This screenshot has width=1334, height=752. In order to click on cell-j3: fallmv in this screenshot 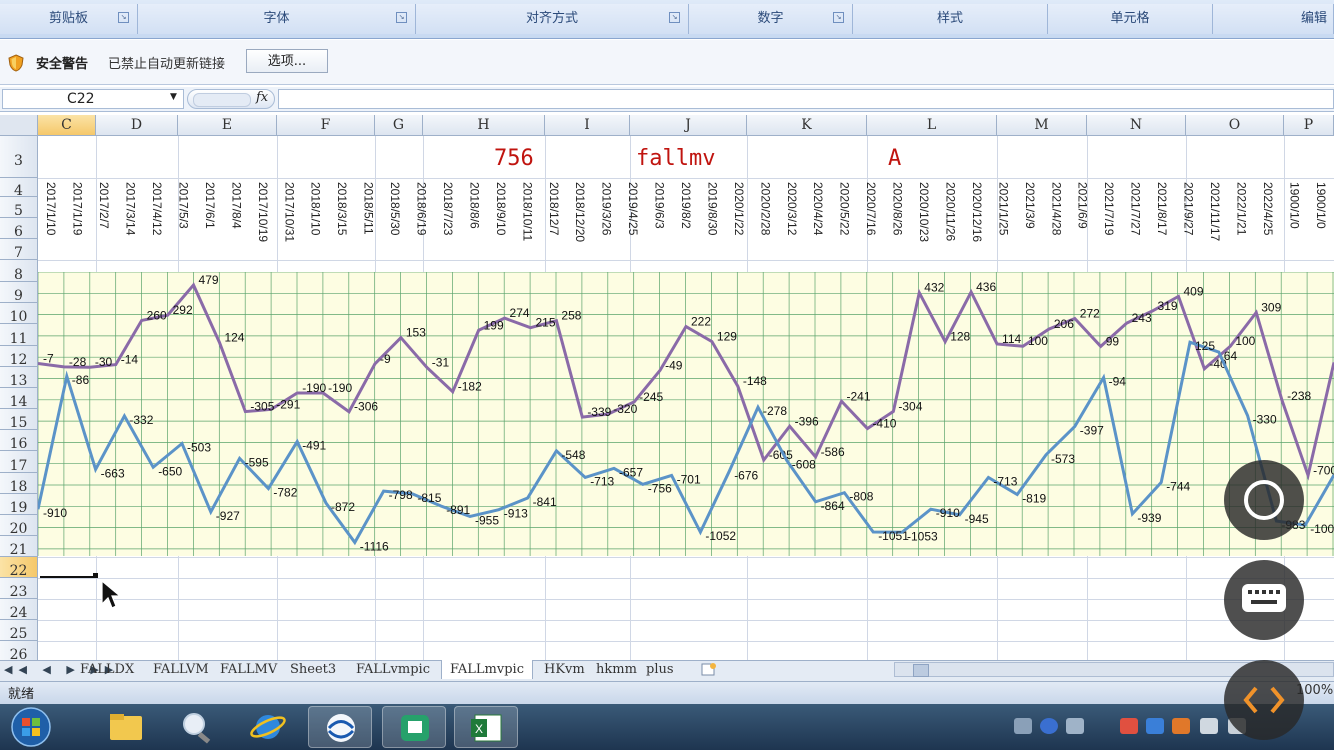, I will do `click(675, 158)`.